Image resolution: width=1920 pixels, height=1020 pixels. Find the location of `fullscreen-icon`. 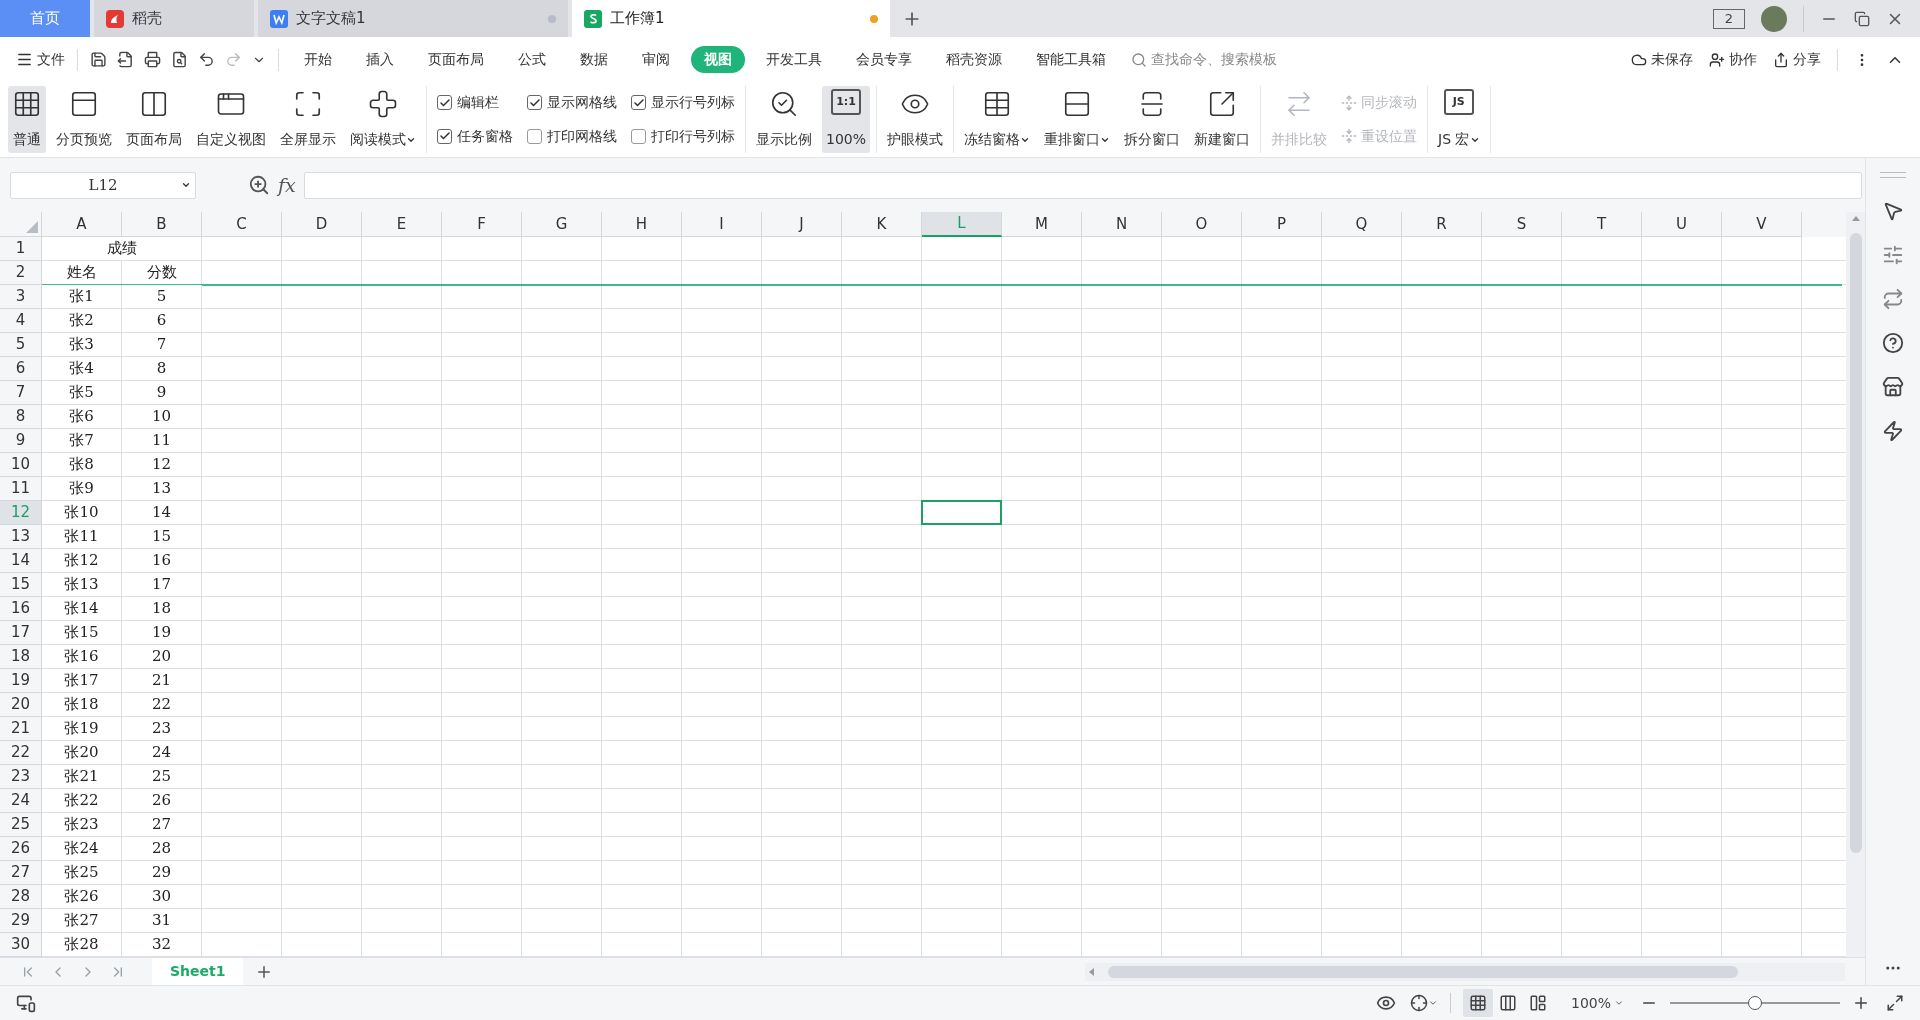

fullscreen-icon is located at coordinates (1895, 1003).